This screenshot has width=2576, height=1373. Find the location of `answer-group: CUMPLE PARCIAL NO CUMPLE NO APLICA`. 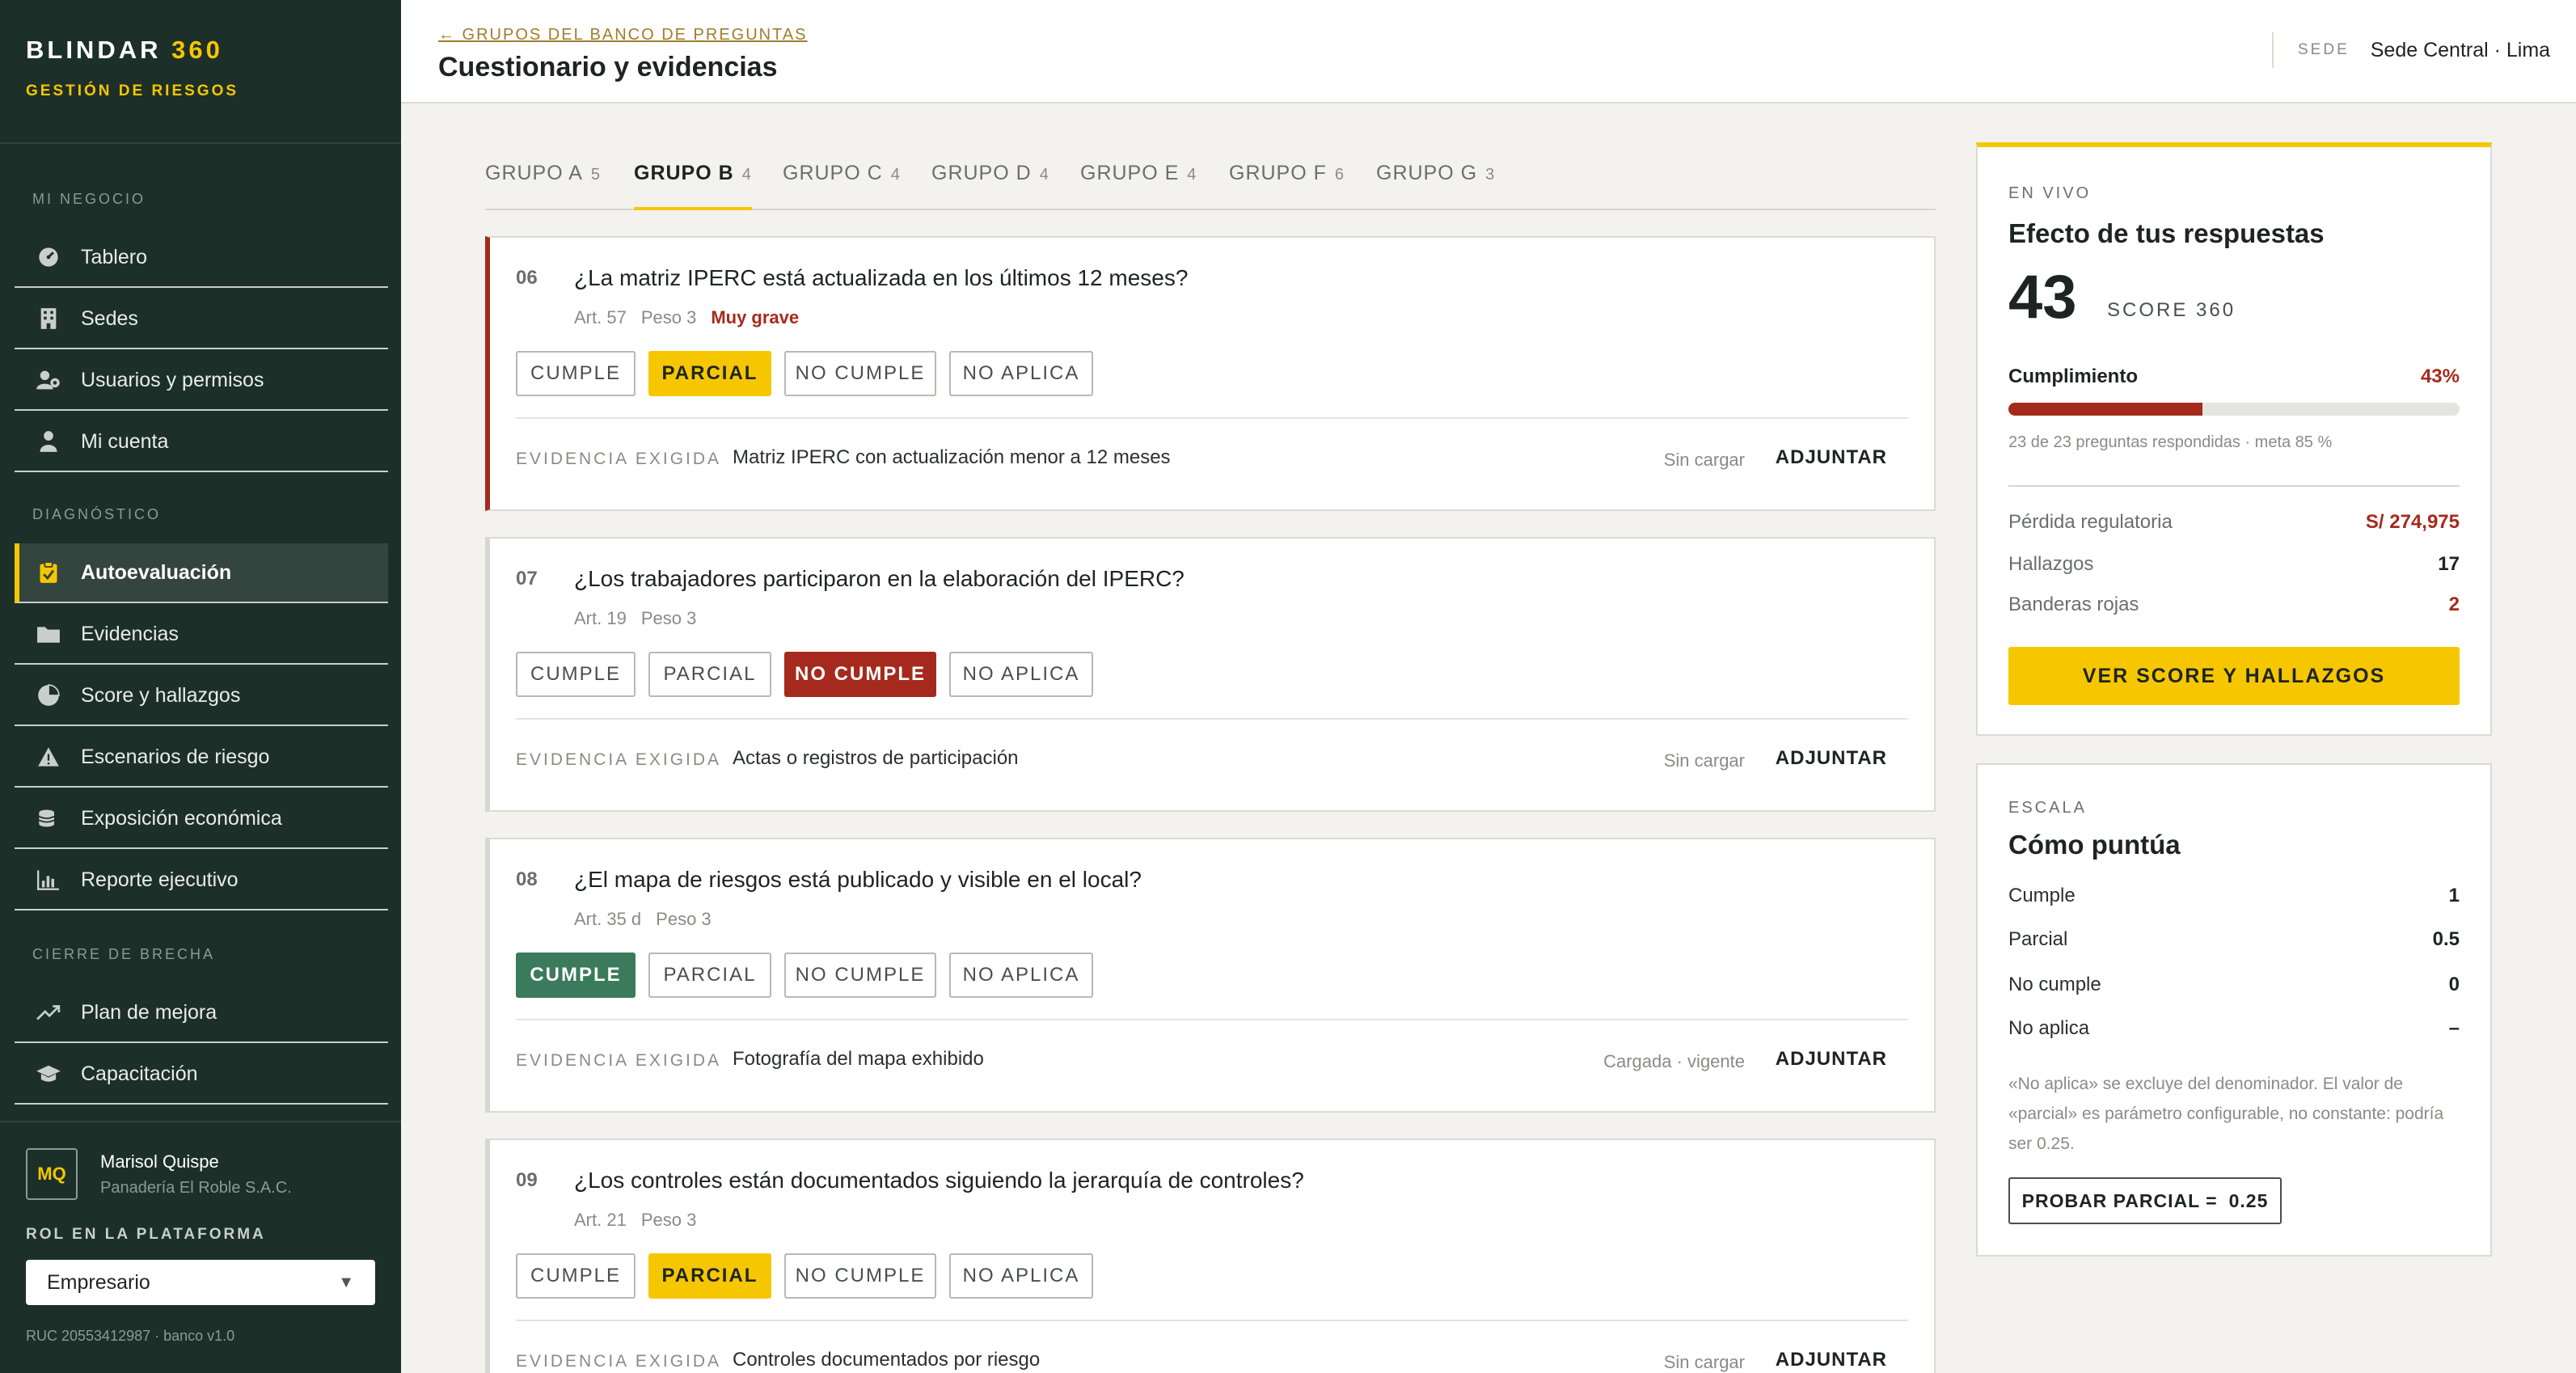

answer-group: CUMPLE PARCIAL NO CUMPLE NO APLICA is located at coordinates (811, 1276).